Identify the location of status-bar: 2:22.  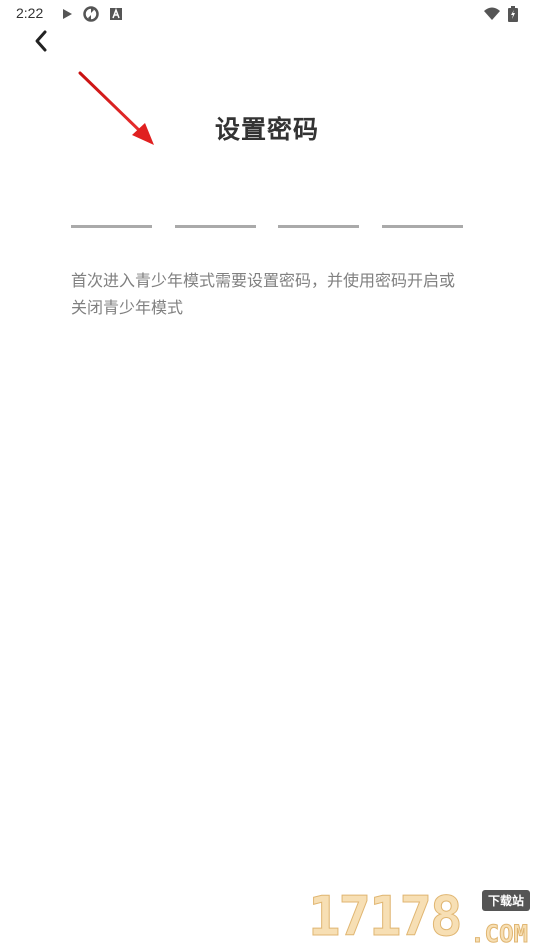
(267, 14).